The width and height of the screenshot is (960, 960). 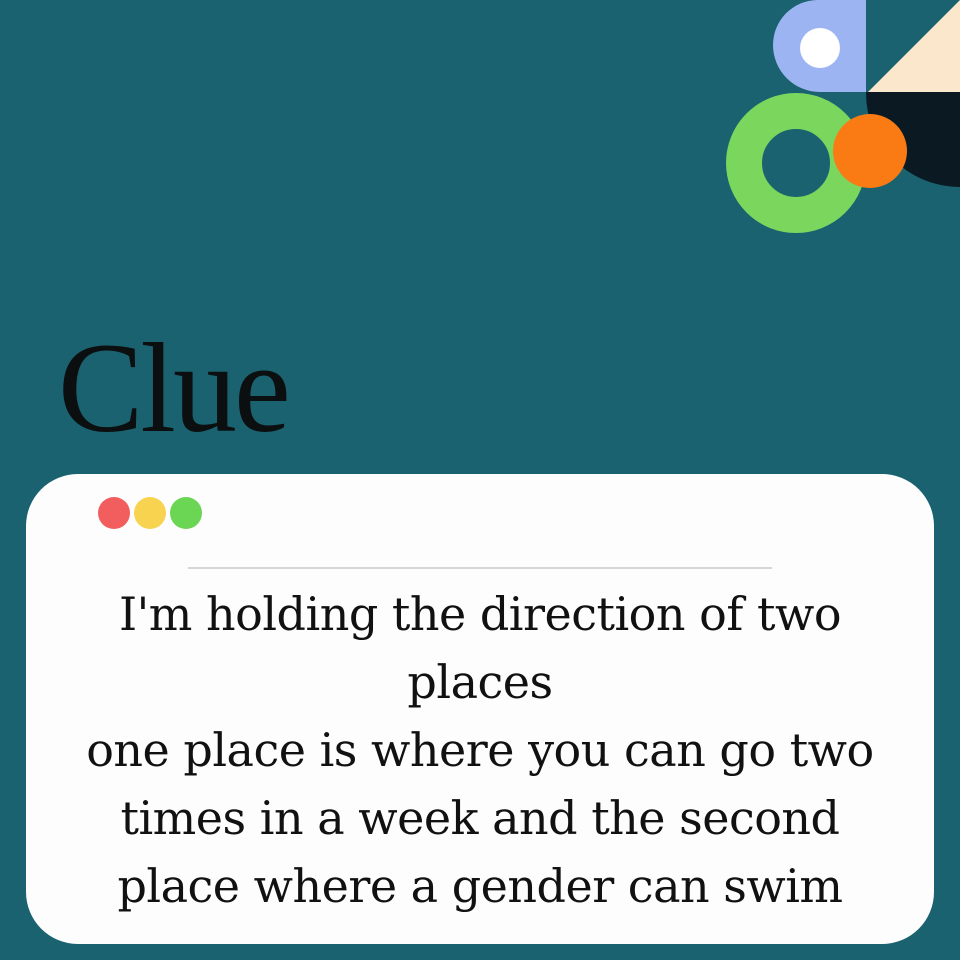 What do you see at coordinates (174, 388) in the screenshot?
I see `page-title: Clue` at bounding box center [174, 388].